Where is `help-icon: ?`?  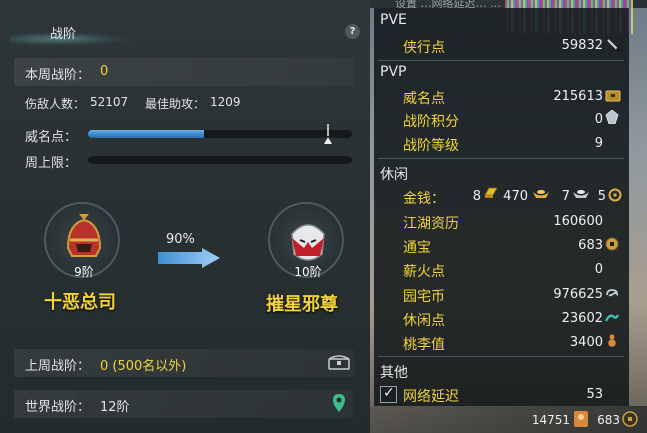
help-icon: ? is located at coordinates (352, 31).